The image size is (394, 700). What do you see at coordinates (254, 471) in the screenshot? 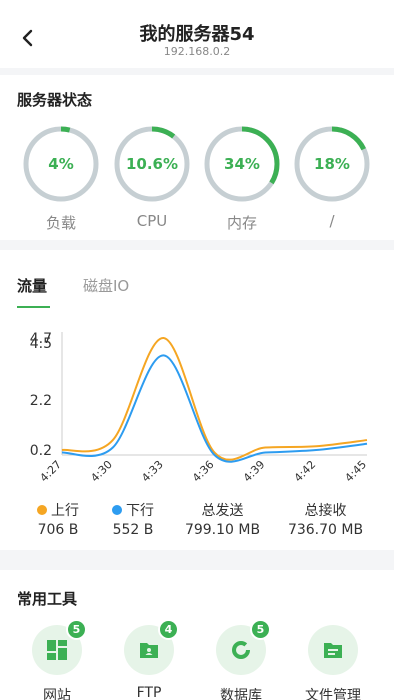
I see `x-tick-label: 4:39` at bounding box center [254, 471].